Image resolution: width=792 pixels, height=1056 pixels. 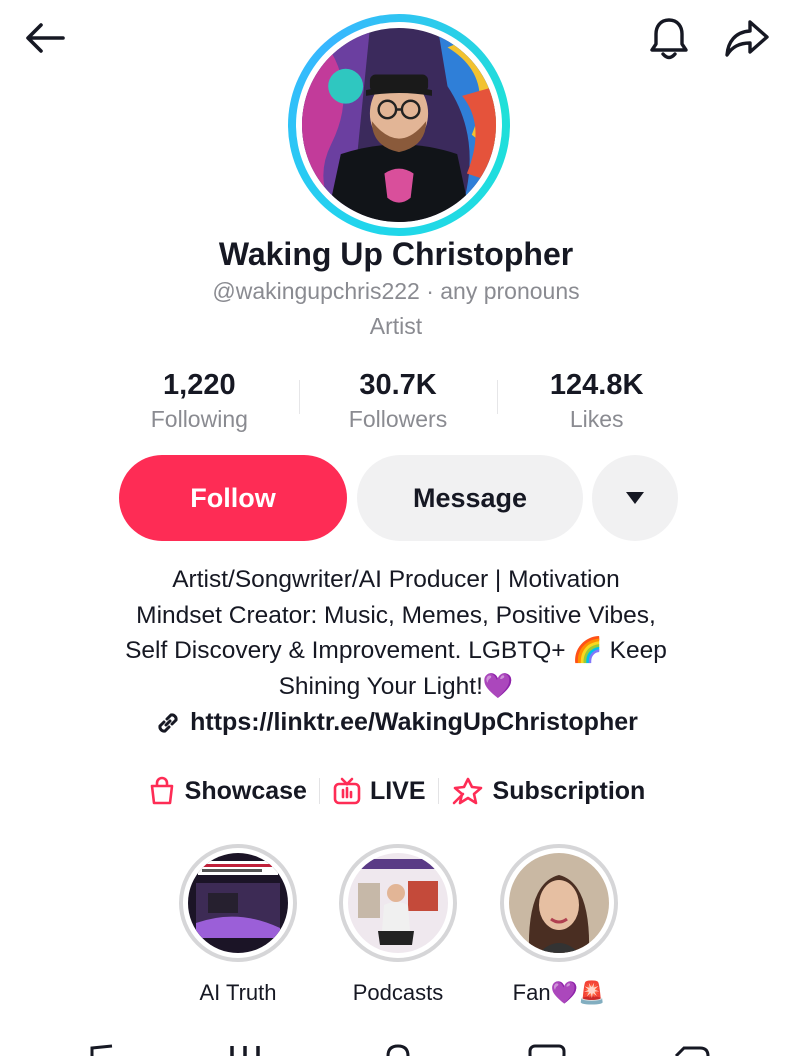 I want to click on stat-followers: 30.7K Followers, so click(x=398, y=403).